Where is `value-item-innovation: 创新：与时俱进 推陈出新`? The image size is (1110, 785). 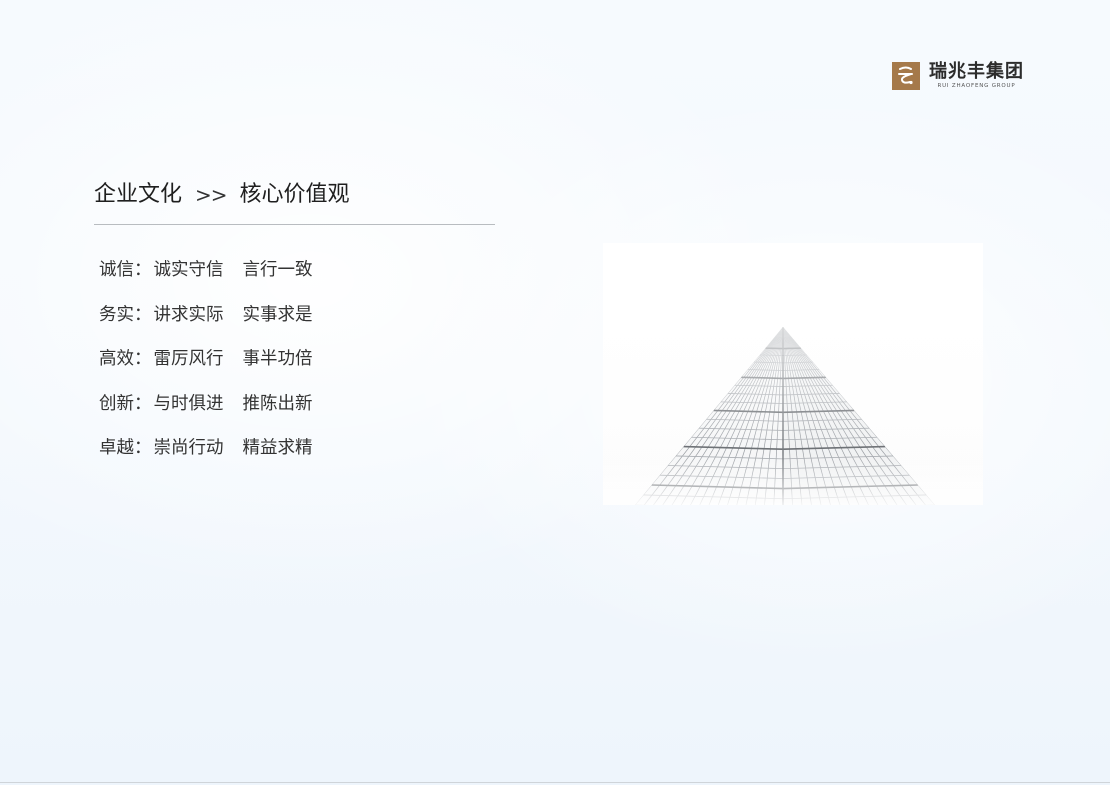
value-item-innovation: 创新：与时俱进 推陈出新 is located at coordinates (206, 412).